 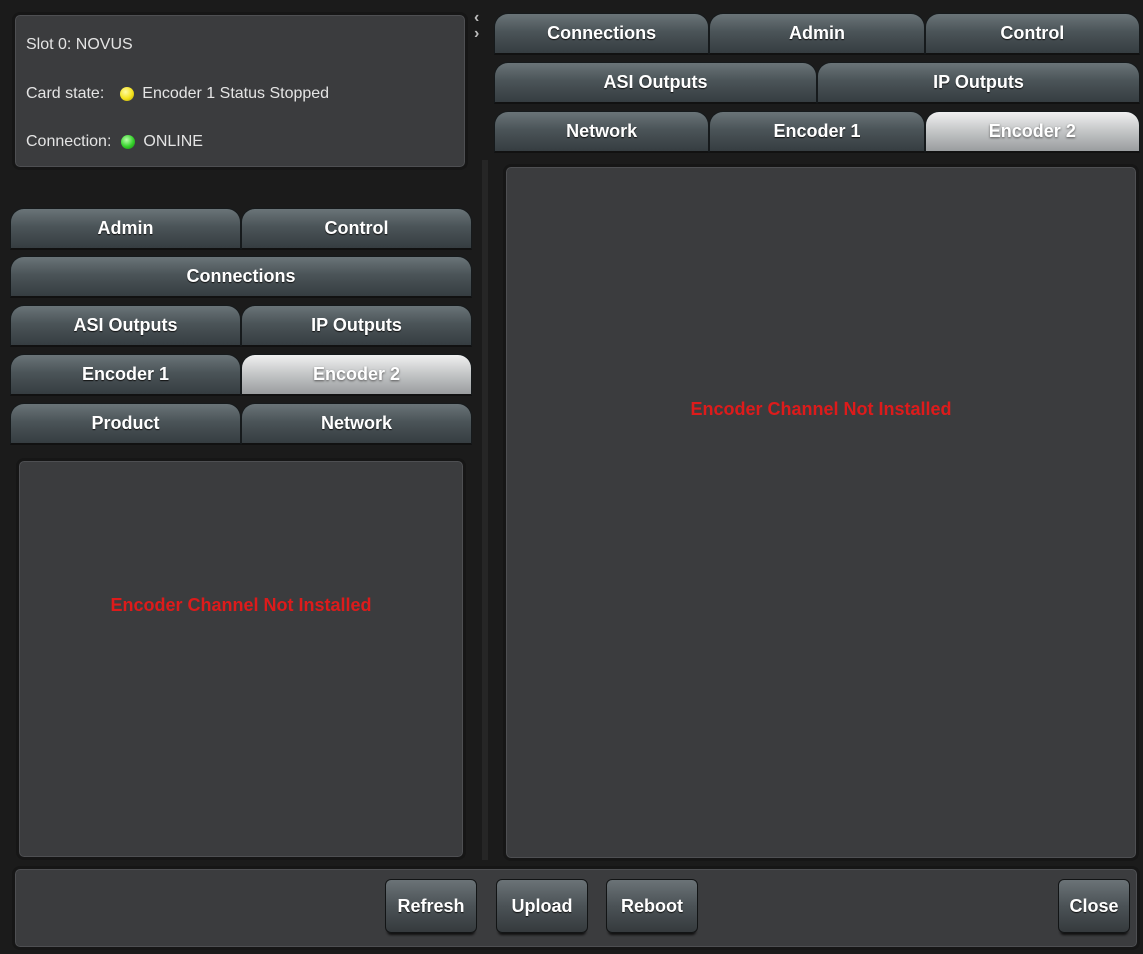 What do you see at coordinates (821, 409) in the screenshot?
I see `right-not-installed-message: Encoder Channel Not Installed` at bounding box center [821, 409].